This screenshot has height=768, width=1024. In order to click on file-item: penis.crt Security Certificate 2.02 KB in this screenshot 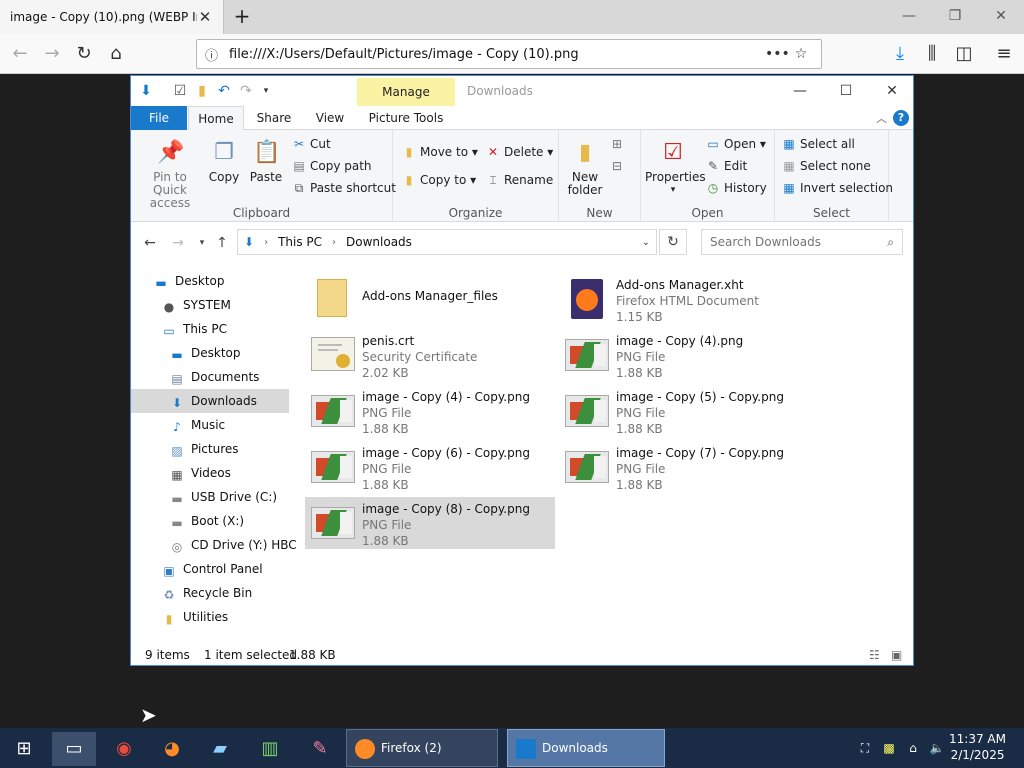, I will do `click(430, 355)`.